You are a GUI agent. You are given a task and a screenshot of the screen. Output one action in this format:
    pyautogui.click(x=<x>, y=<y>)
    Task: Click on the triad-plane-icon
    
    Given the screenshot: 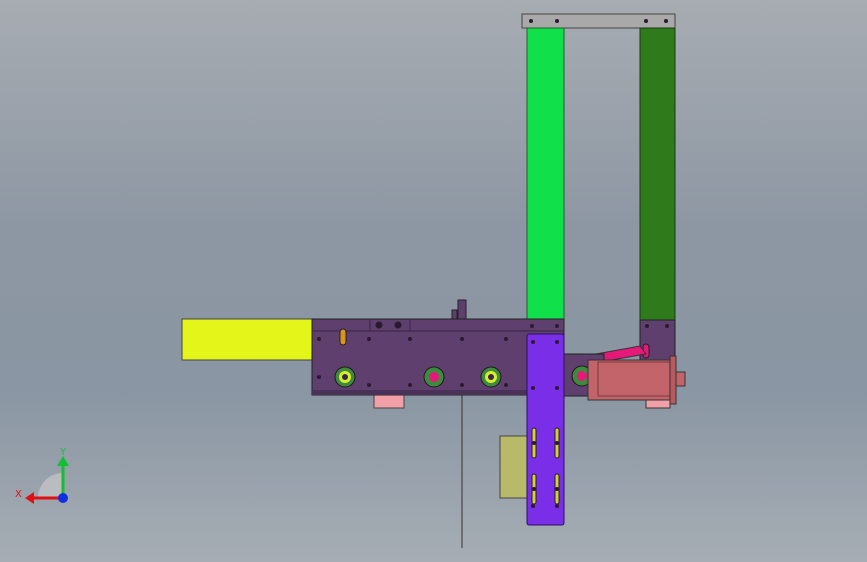 What is the action you would take?
    pyautogui.click(x=50, y=485)
    